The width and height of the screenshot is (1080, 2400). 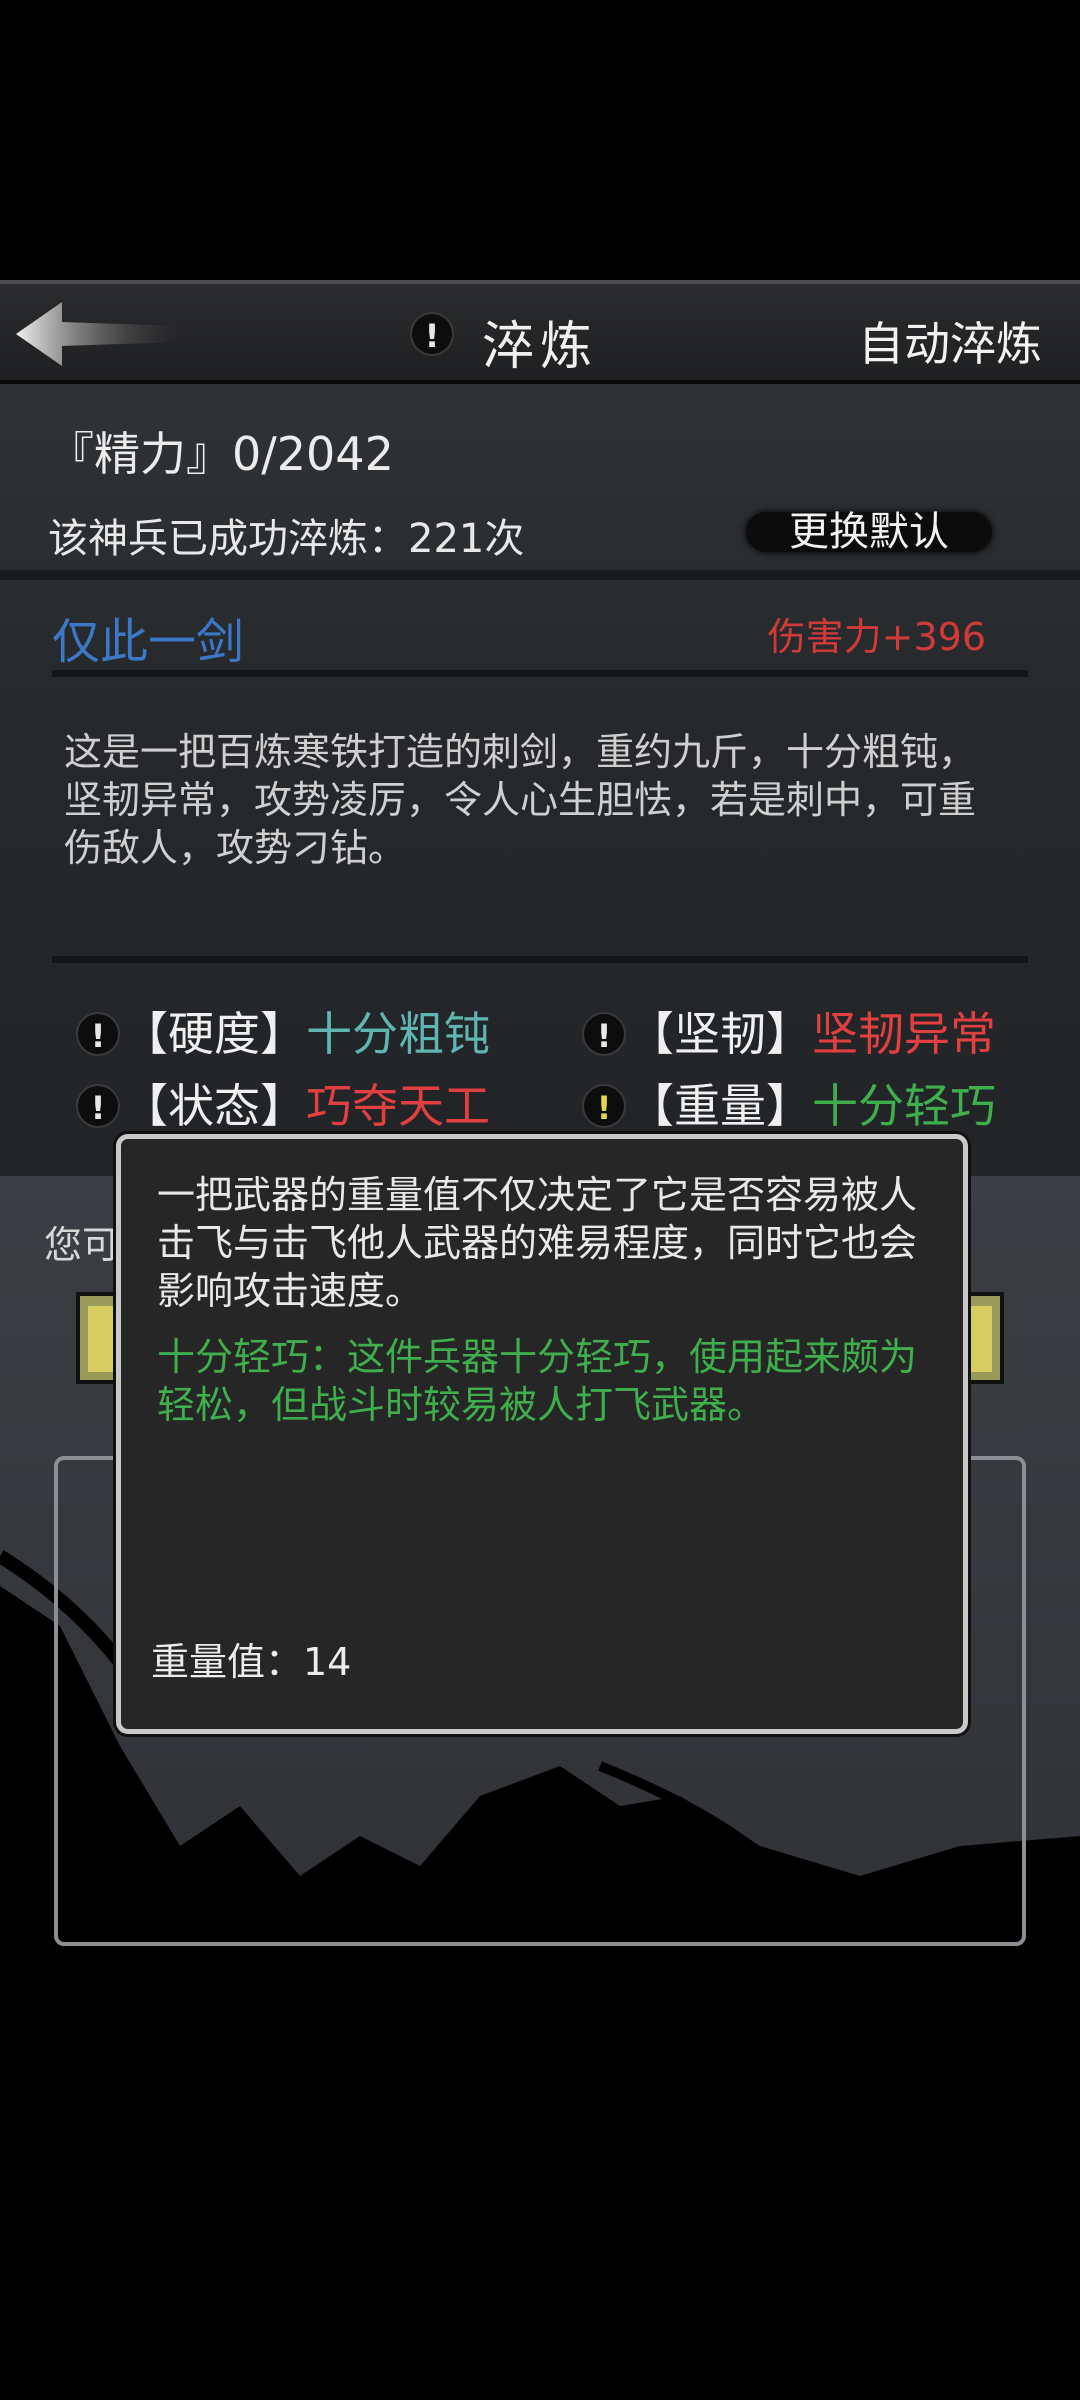 What do you see at coordinates (904, 1034) in the screenshot?
I see `attribute-value: 坚韧异常` at bounding box center [904, 1034].